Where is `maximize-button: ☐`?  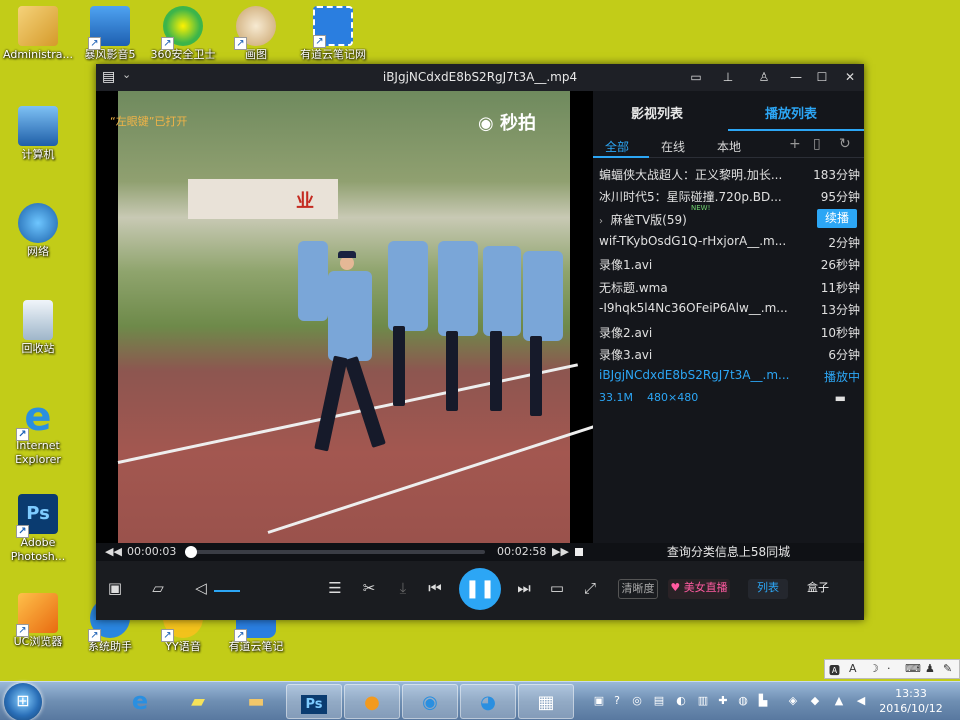 maximize-button: ☐ is located at coordinates (822, 77).